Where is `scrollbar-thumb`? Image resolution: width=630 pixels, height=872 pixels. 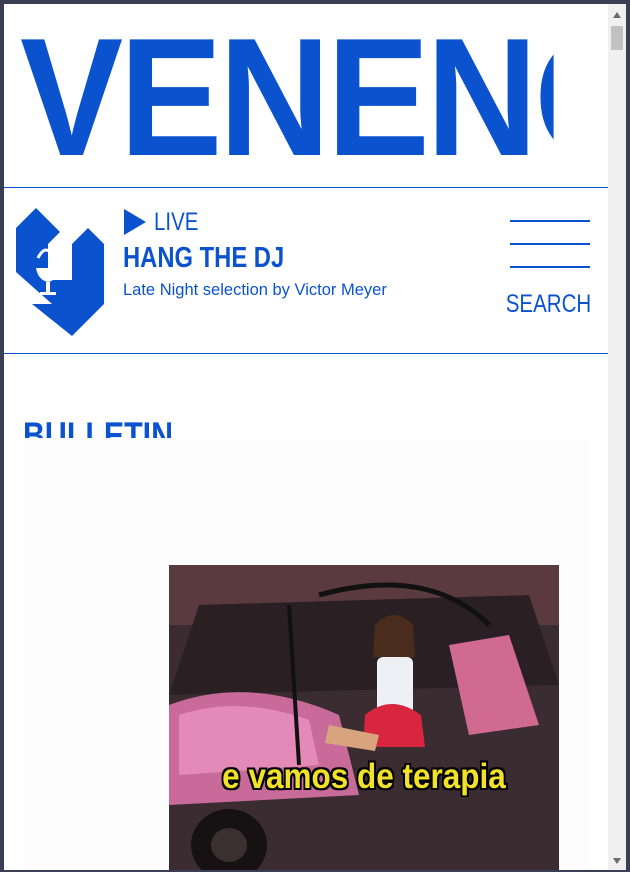
scrollbar-thumb is located at coordinates (617, 38).